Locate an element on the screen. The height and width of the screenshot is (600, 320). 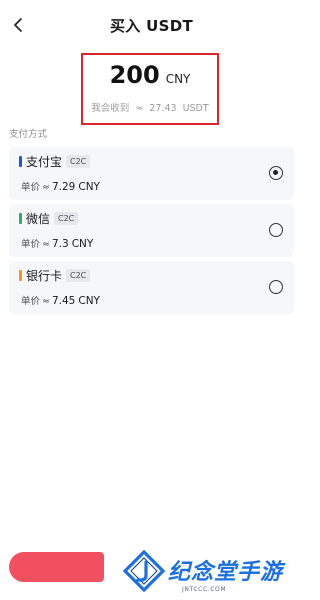
radio-button-selected is located at coordinates (276, 173).